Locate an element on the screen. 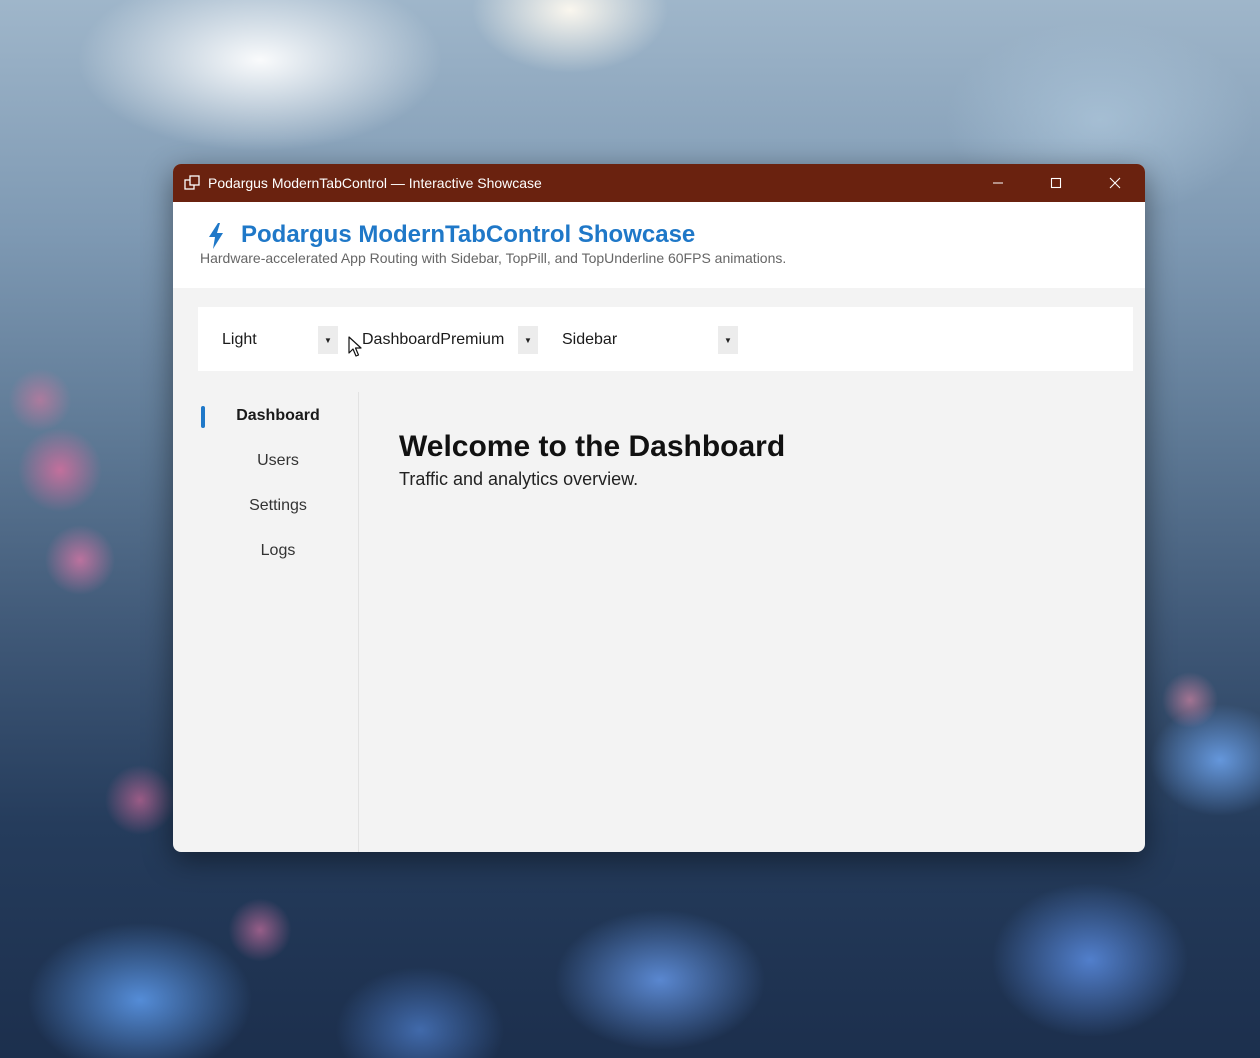 This screenshot has width=1260, height=1058. preset-select: DashboardPremium ▼ is located at coordinates (450, 340).